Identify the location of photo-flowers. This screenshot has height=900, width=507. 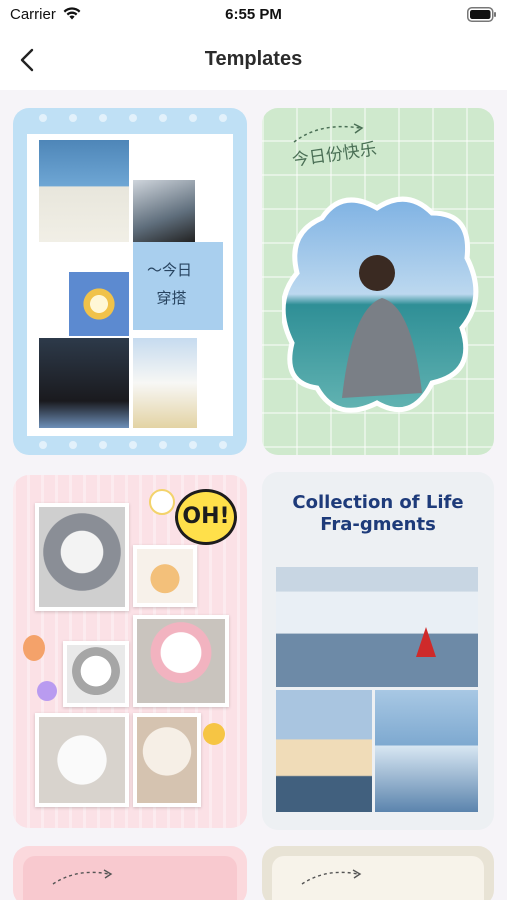
(99, 304).